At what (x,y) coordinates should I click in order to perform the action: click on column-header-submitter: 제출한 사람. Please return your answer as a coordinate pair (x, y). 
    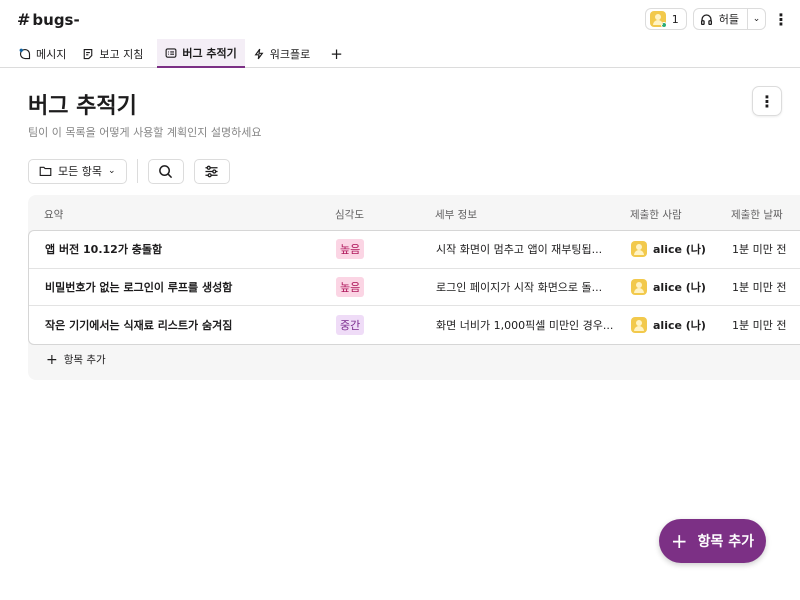
    Looking at the image, I should click on (656, 214).